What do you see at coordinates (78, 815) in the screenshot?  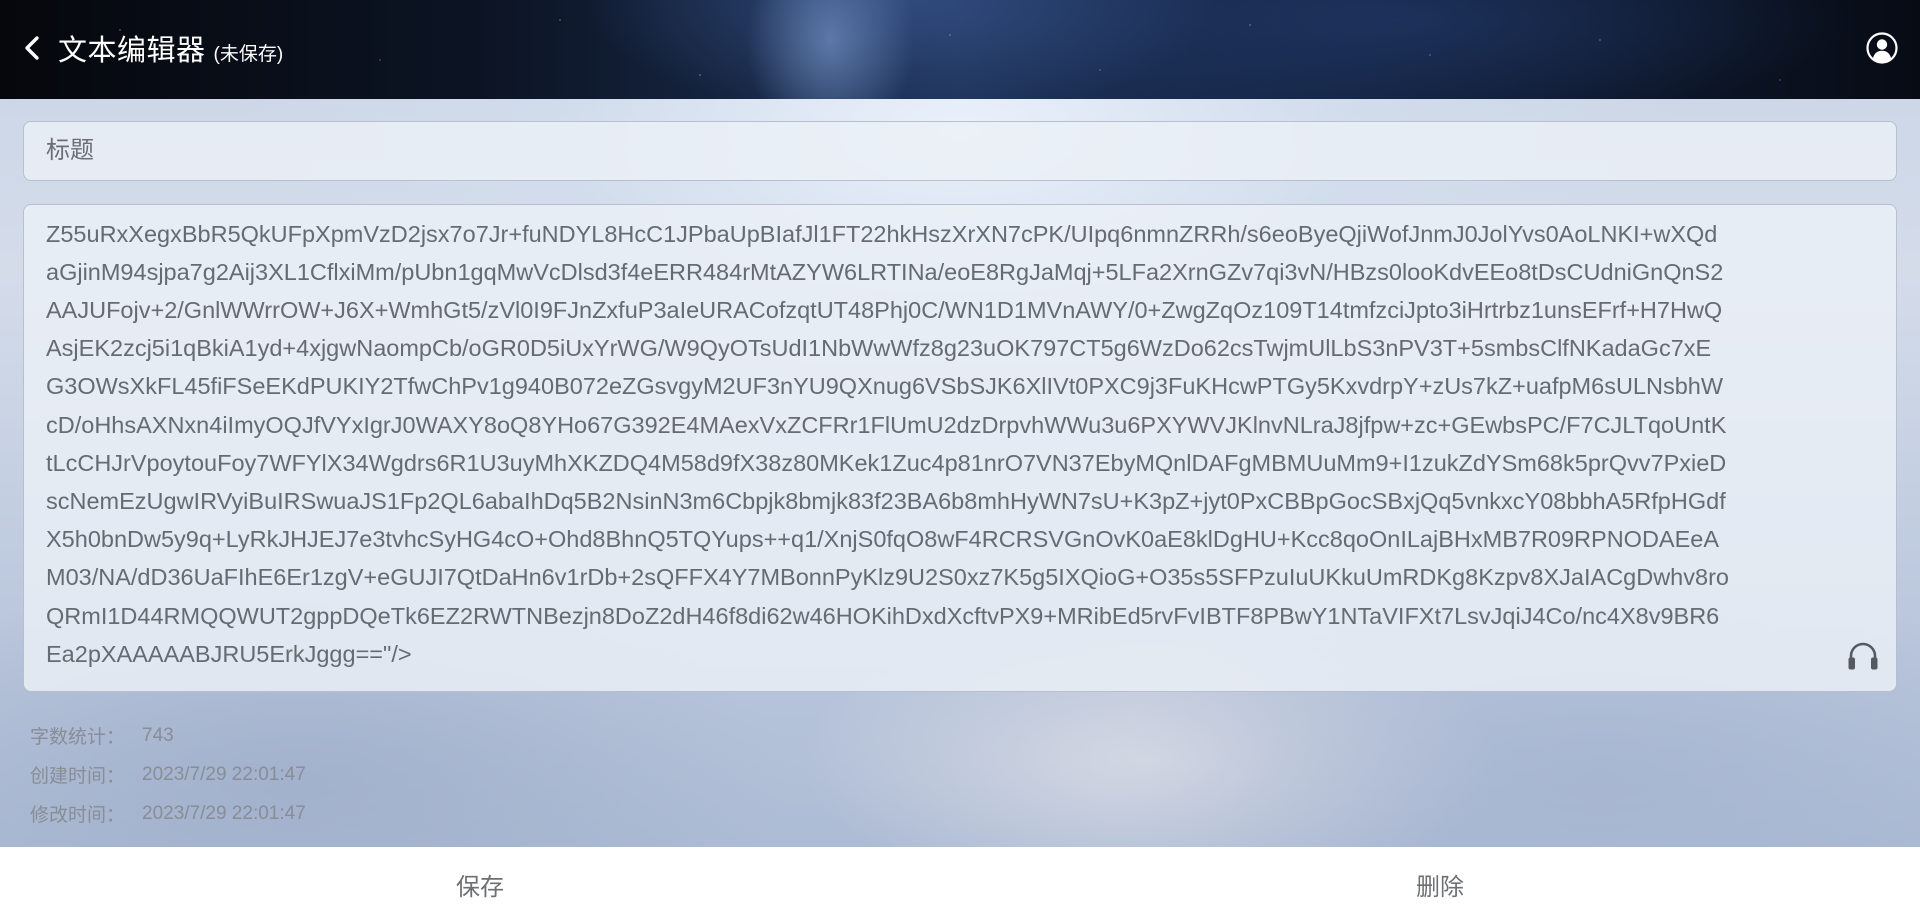 I see `modified-time-label: 修改时间：` at bounding box center [78, 815].